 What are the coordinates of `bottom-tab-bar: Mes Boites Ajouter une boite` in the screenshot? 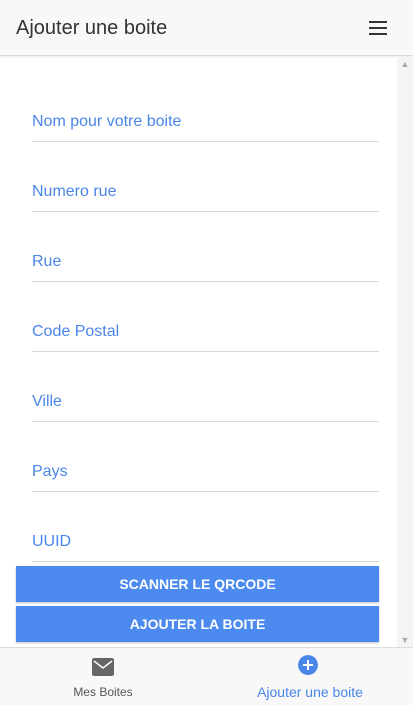 It's located at (206, 676).